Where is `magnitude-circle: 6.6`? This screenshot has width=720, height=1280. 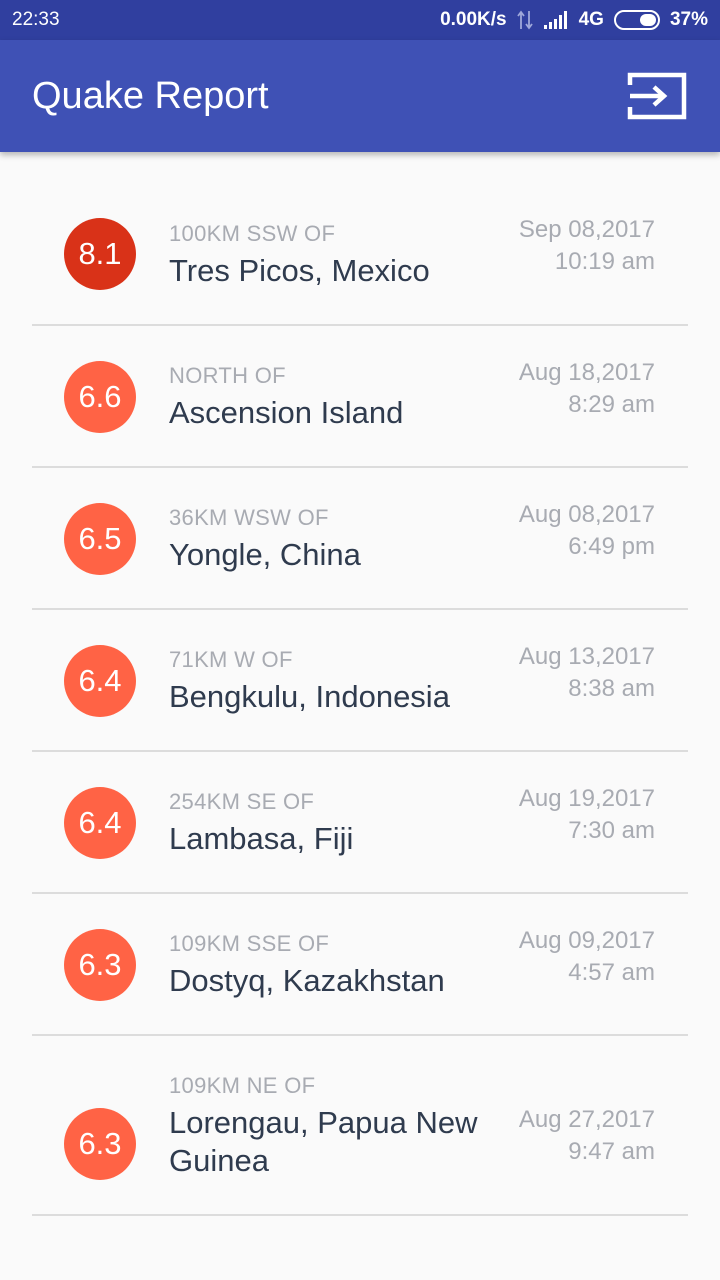
magnitude-circle: 6.6 is located at coordinates (100, 397).